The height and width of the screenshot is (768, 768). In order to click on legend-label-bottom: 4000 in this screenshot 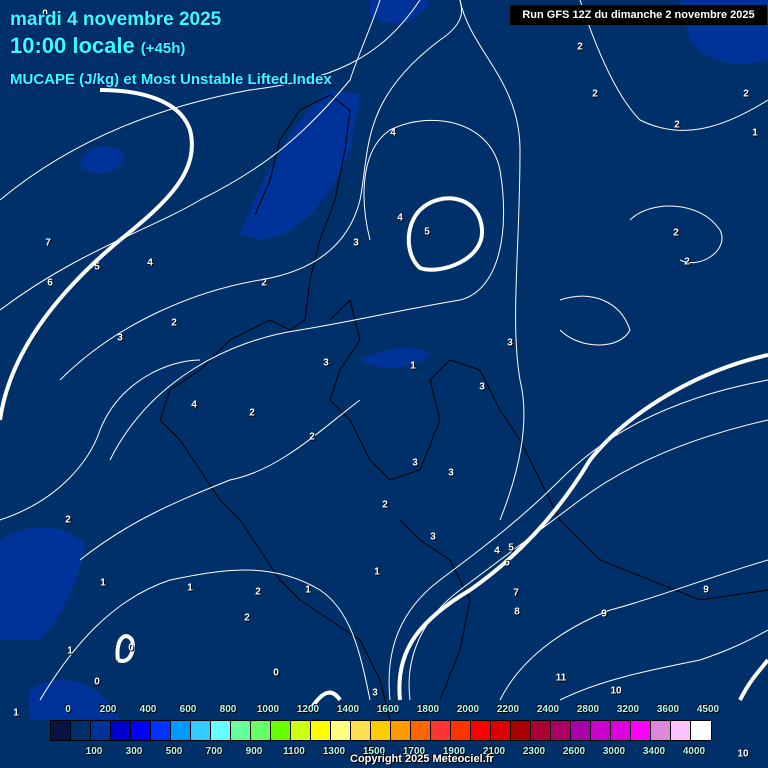, I will do `click(694, 751)`.